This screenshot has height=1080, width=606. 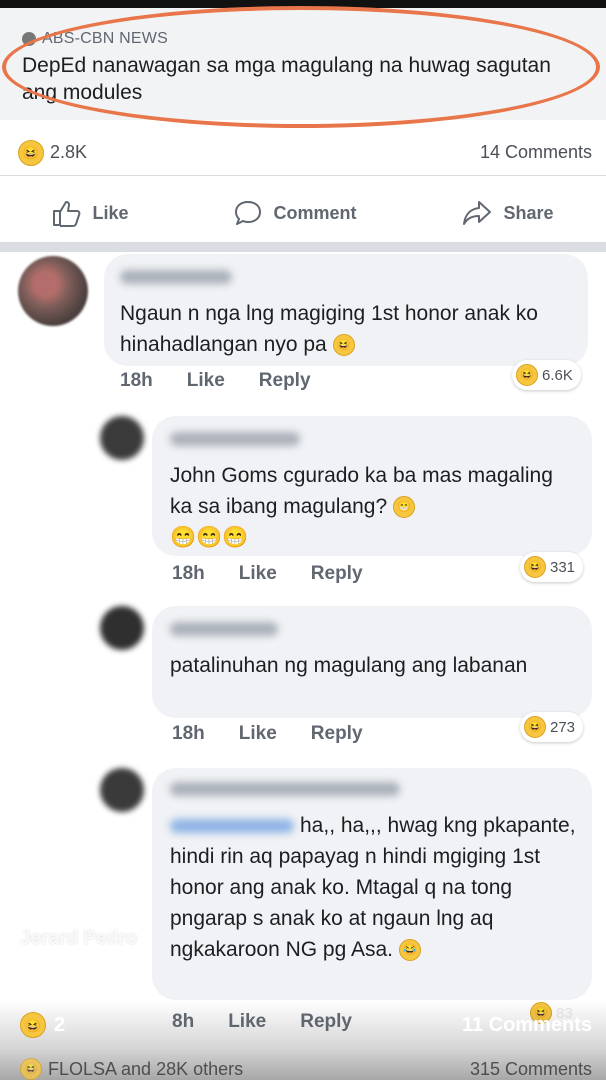 What do you see at coordinates (563, 567) in the screenshot?
I see `comment-reaction-count: 331` at bounding box center [563, 567].